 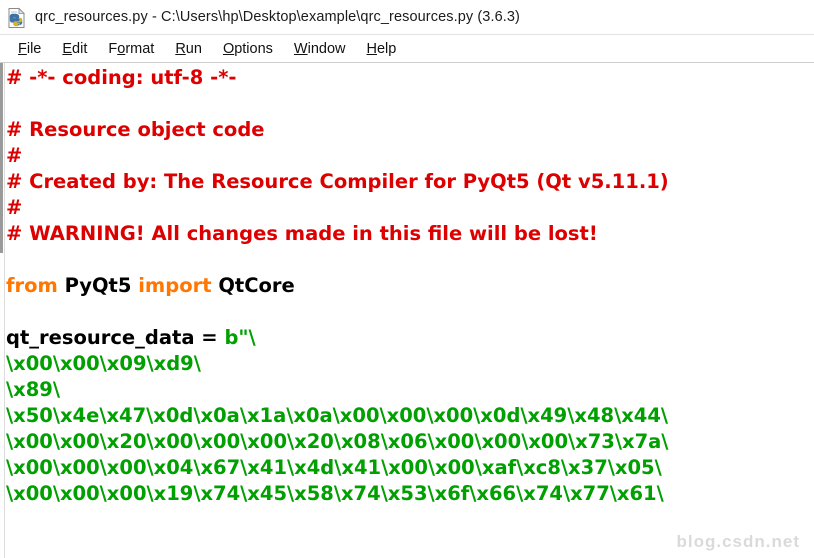 I want to click on code-token: import, so click(x=178, y=285).